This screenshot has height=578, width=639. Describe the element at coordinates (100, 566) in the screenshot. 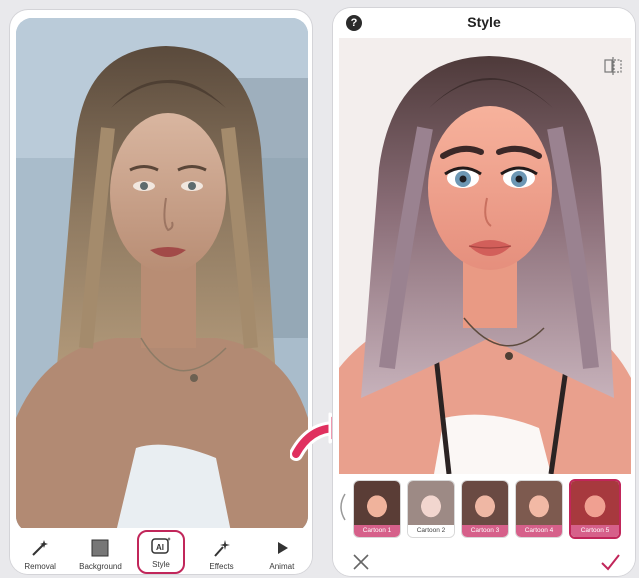

I see `toolbar-label-background: Background` at that location.